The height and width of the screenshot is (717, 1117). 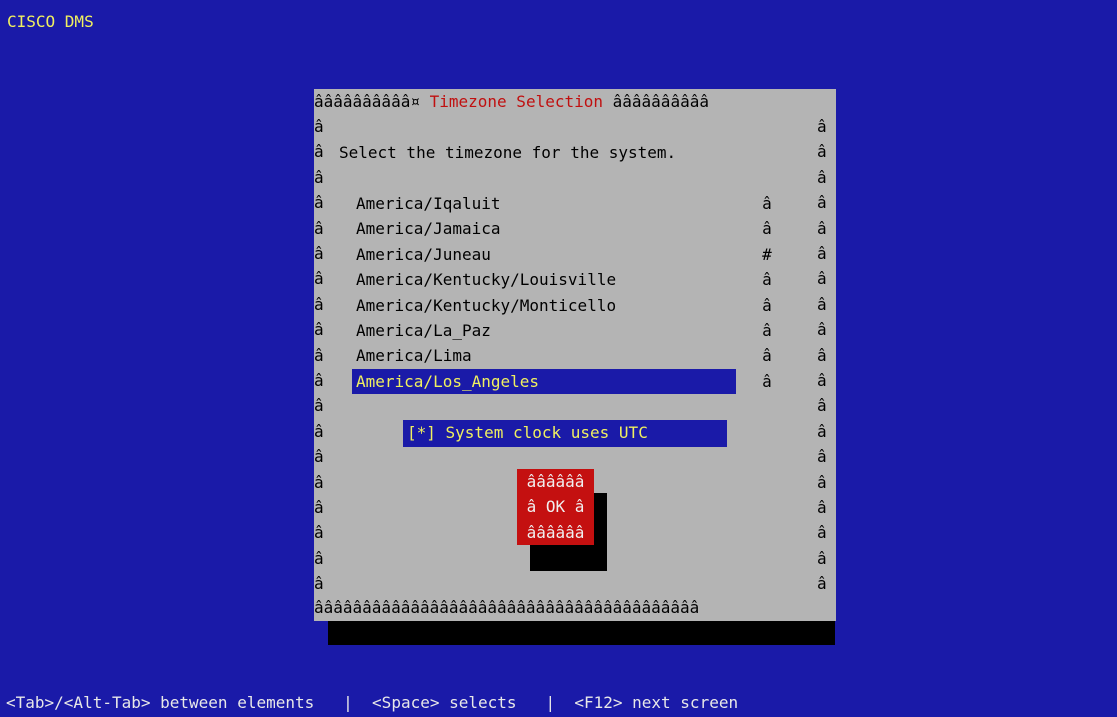 What do you see at coordinates (544, 203) in the screenshot?
I see `timezone-list-item: America/Iqaluit` at bounding box center [544, 203].